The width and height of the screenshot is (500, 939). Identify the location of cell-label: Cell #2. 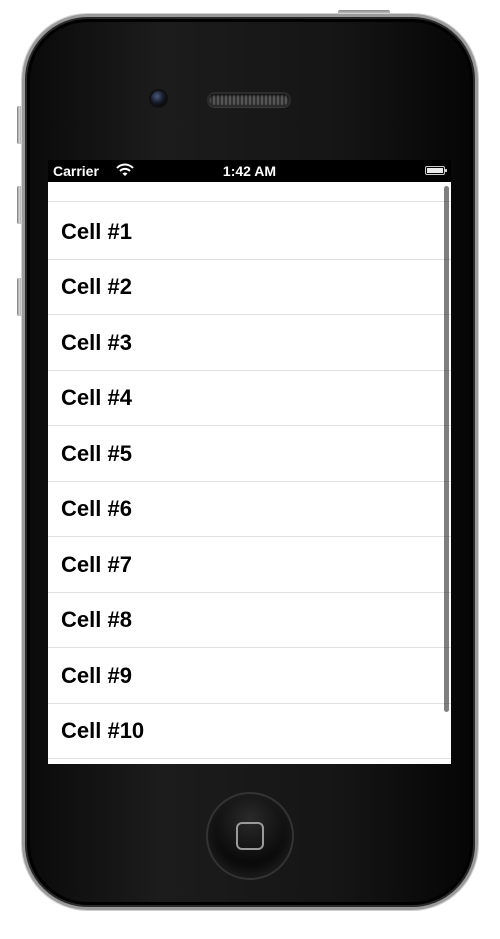
(96, 286).